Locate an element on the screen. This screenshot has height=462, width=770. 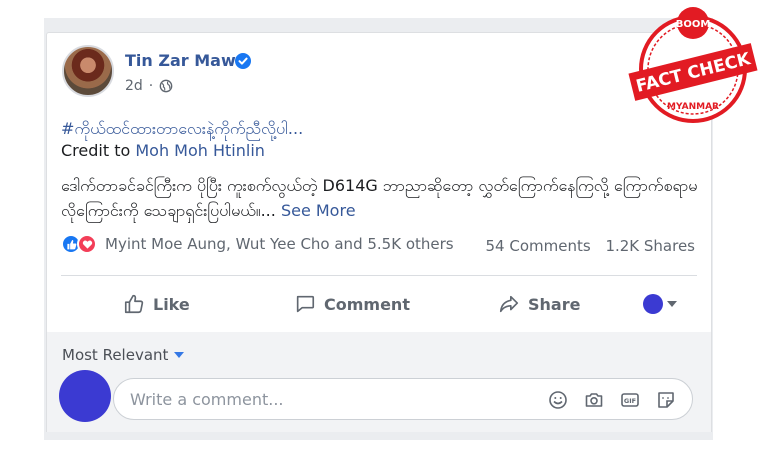
share-label: Share is located at coordinates (554, 304).